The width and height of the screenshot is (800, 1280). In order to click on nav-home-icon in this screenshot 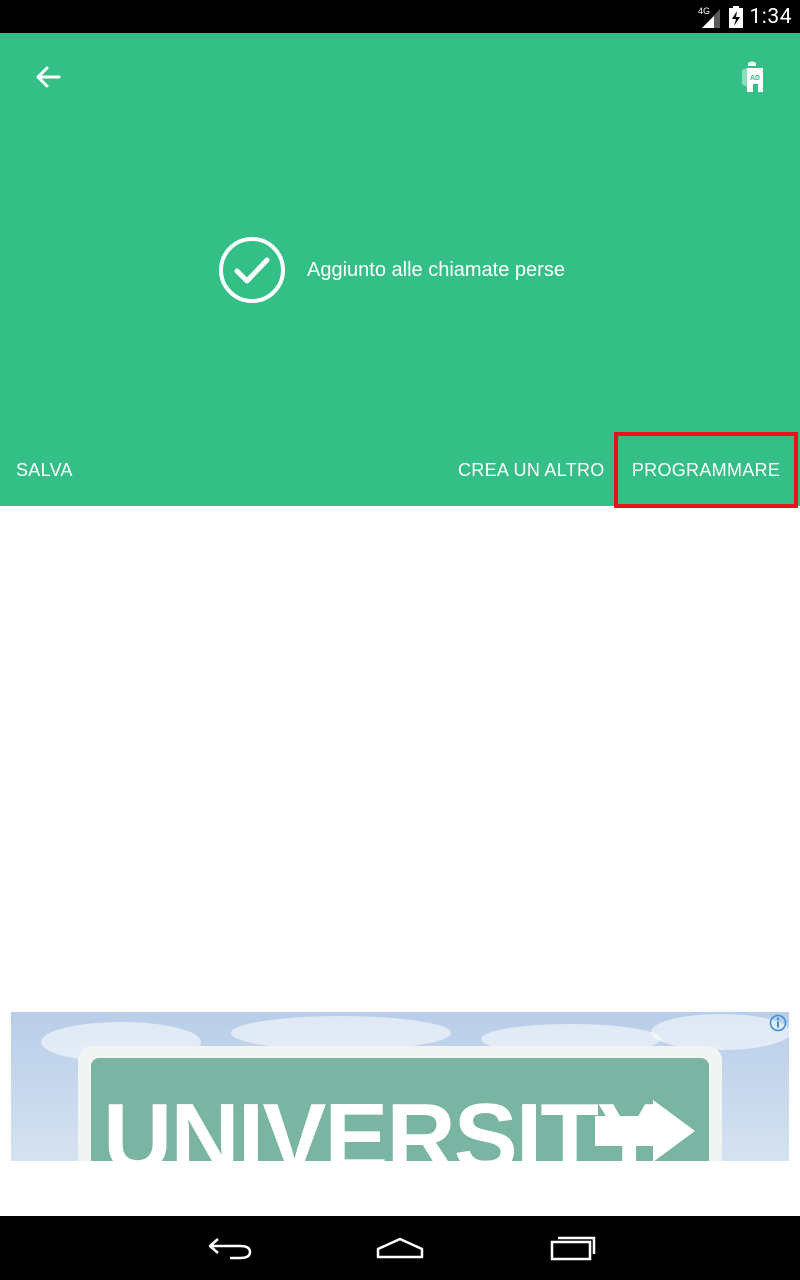, I will do `click(400, 1248)`.